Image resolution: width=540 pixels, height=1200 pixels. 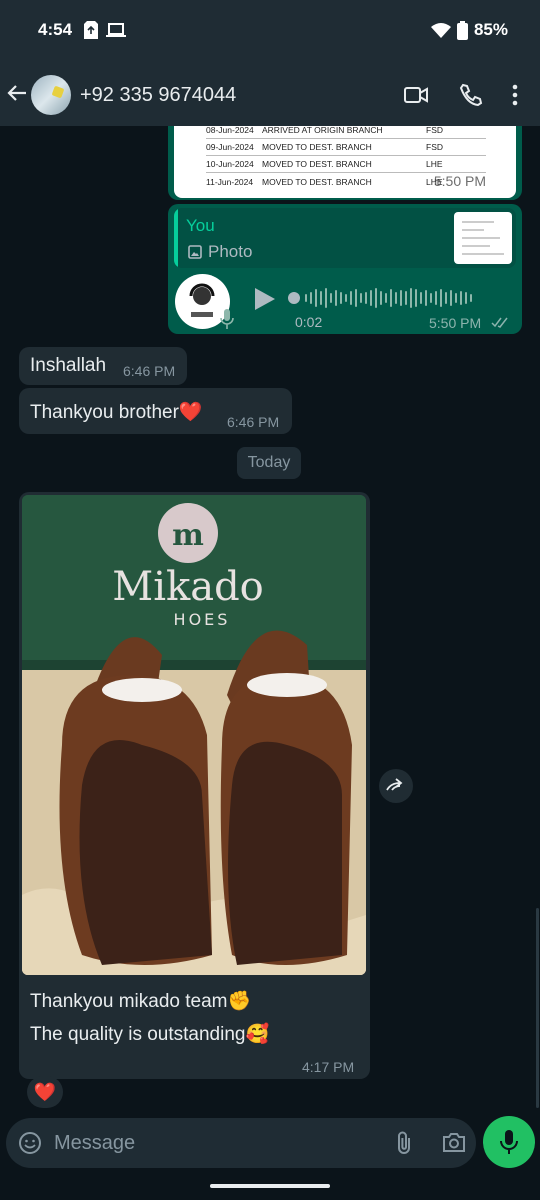 I want to click on doc-row: 09-Jun-2024 MOVED TO DEST. BRANCH FSD, so click(x=346, y=147).